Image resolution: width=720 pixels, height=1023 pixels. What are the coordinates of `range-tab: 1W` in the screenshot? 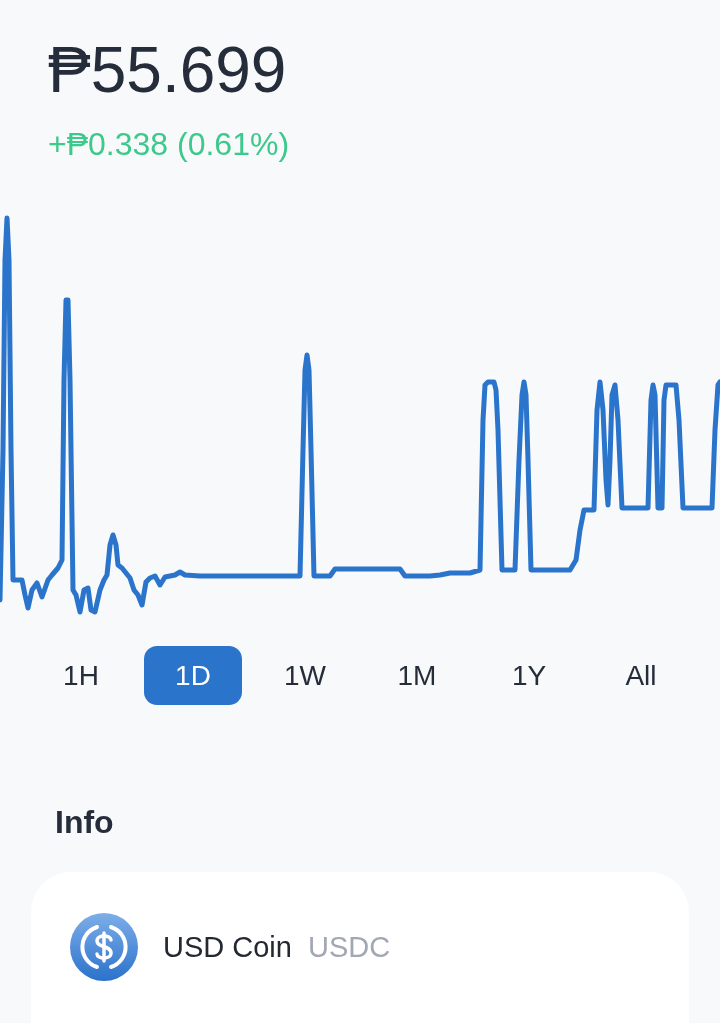 It's located at (305, 675).